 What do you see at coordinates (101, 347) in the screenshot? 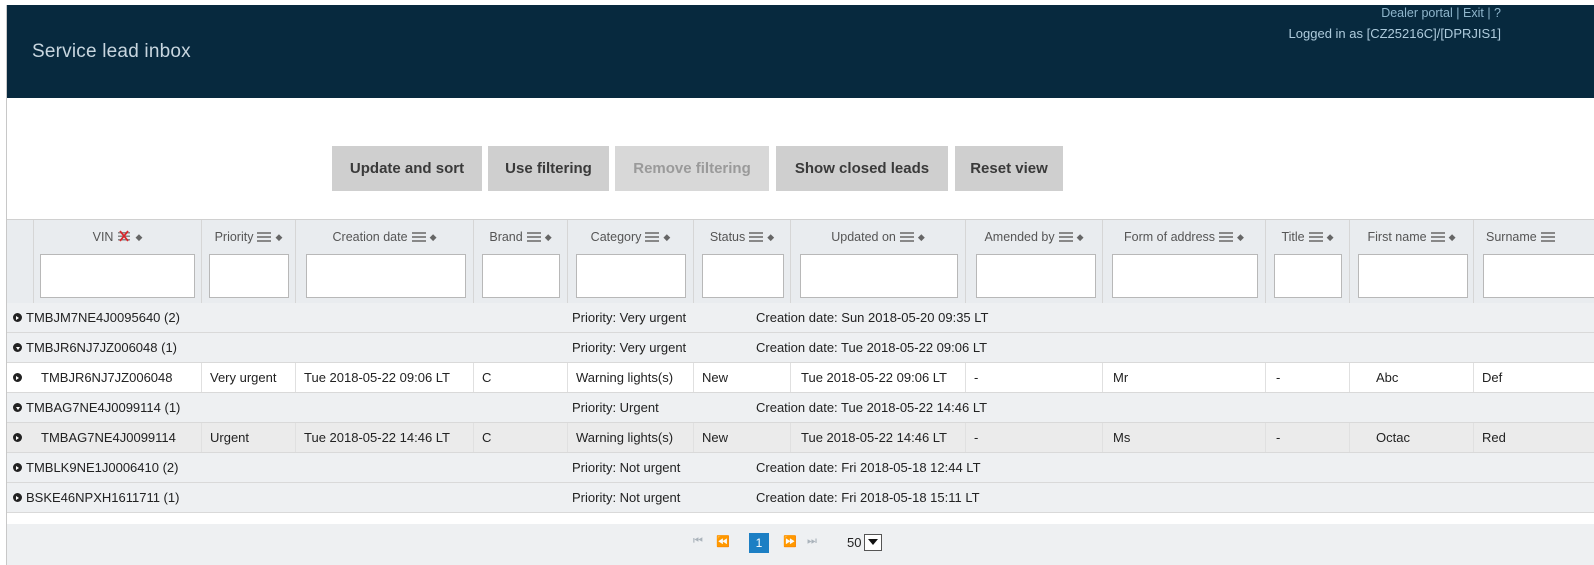
I see `group-vin: TMBJR6NJ7JZ006048 (1)` at bounding box center [101, 347].